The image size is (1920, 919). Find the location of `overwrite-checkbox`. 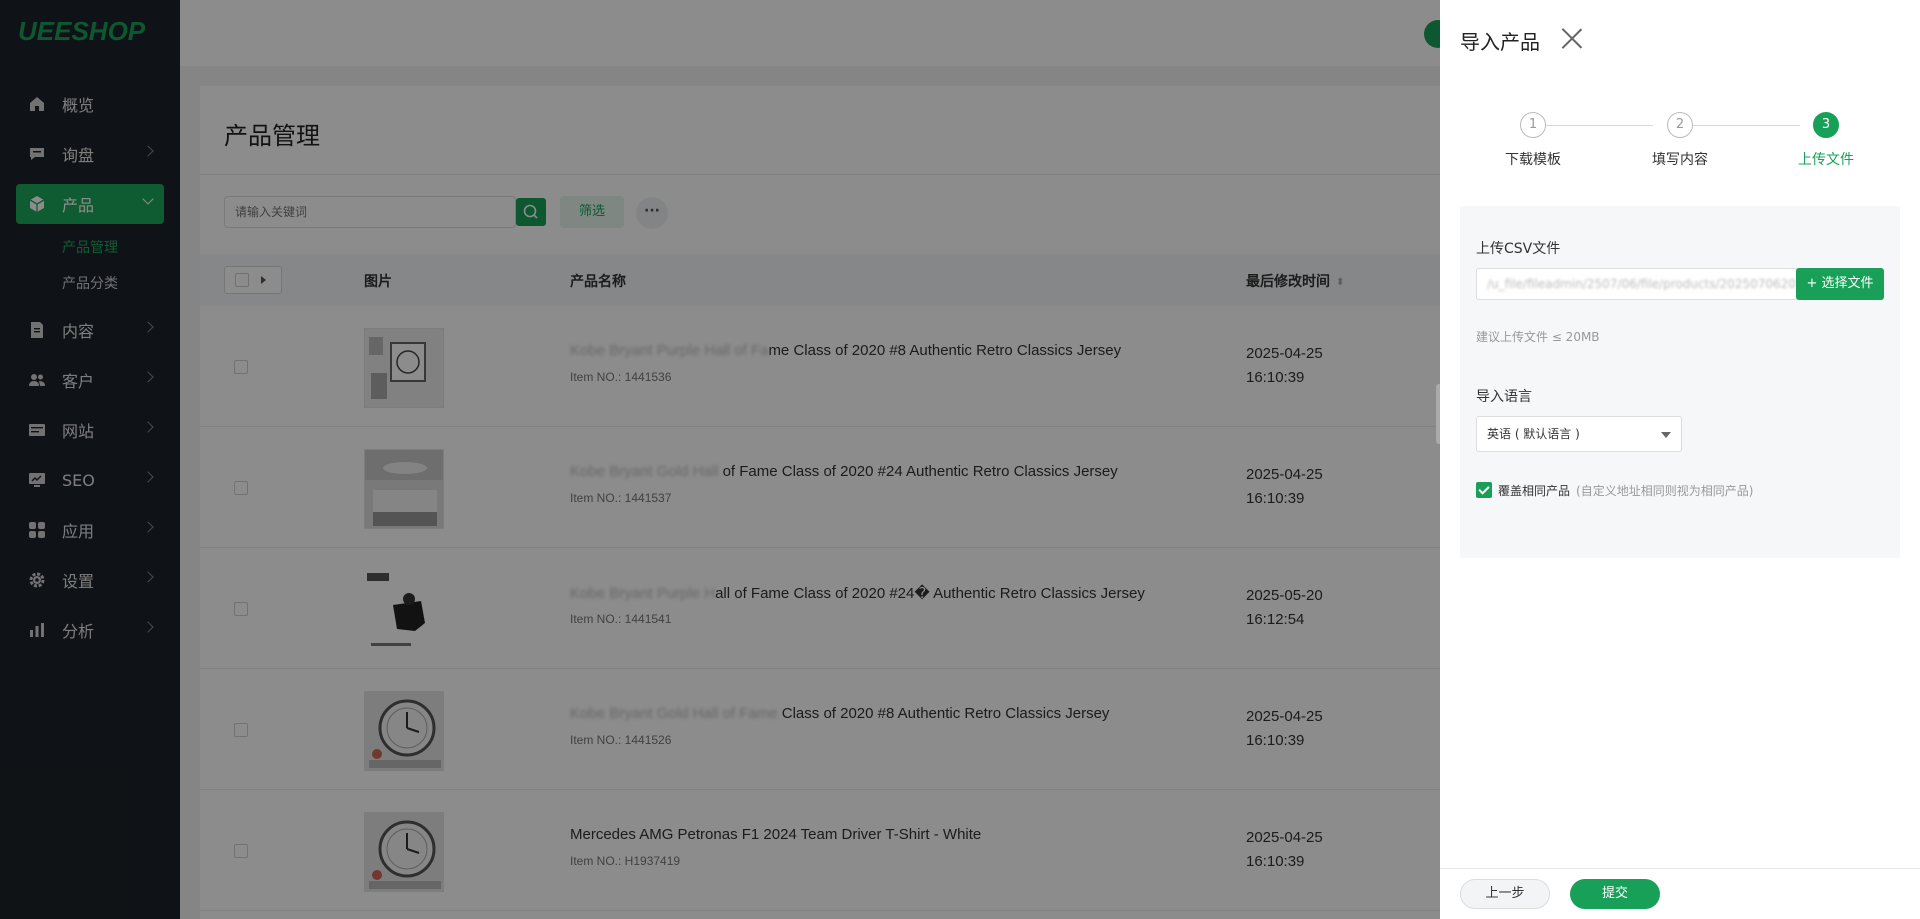

overwrite-checkbox is located at coordinates (1484, 490).